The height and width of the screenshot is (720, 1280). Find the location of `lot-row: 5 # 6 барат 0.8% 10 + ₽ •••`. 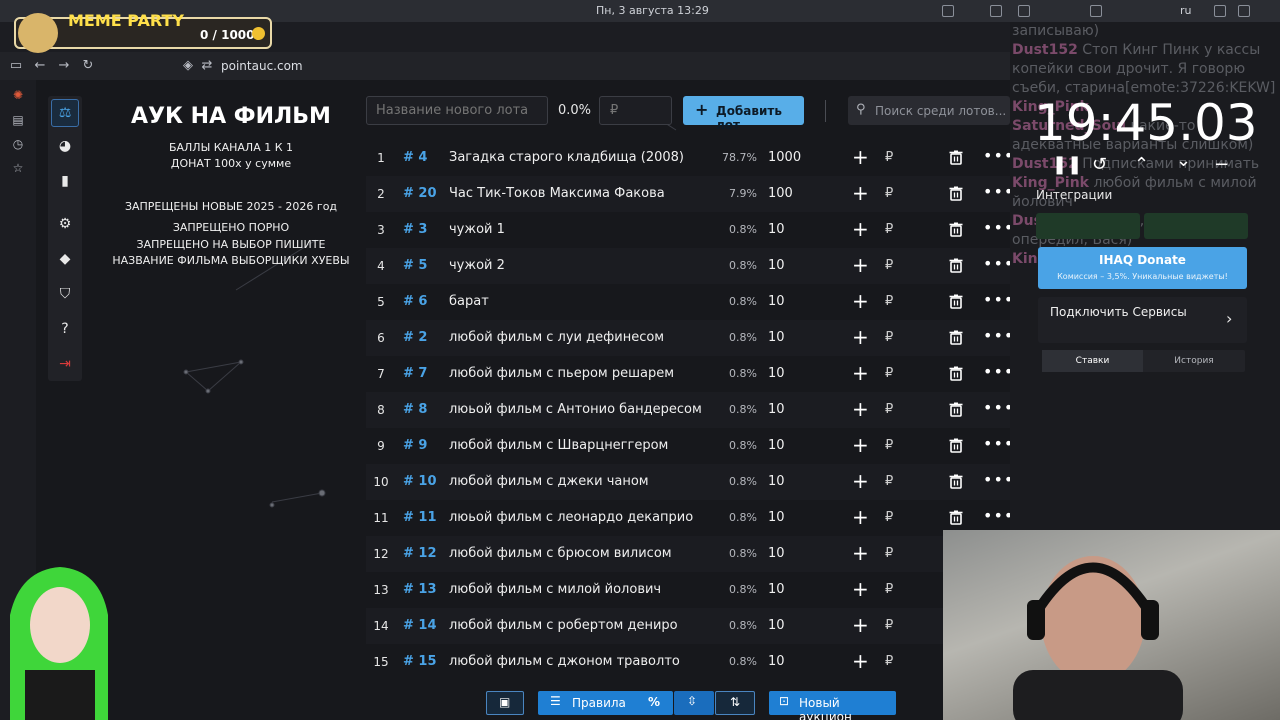

lot-row: 5 # 6 барат 0.8% 10 + ₽ ••• is located at coordinates (688, 302).